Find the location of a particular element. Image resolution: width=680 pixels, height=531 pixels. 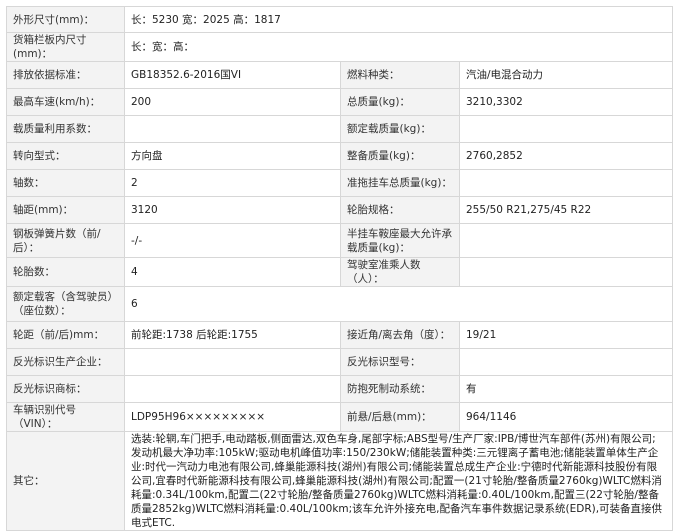

spec-row: 轴距(mm)： 3120 轮胎规格： 255/50 R21,275/45 R22 is located at coordinates (339, 210).